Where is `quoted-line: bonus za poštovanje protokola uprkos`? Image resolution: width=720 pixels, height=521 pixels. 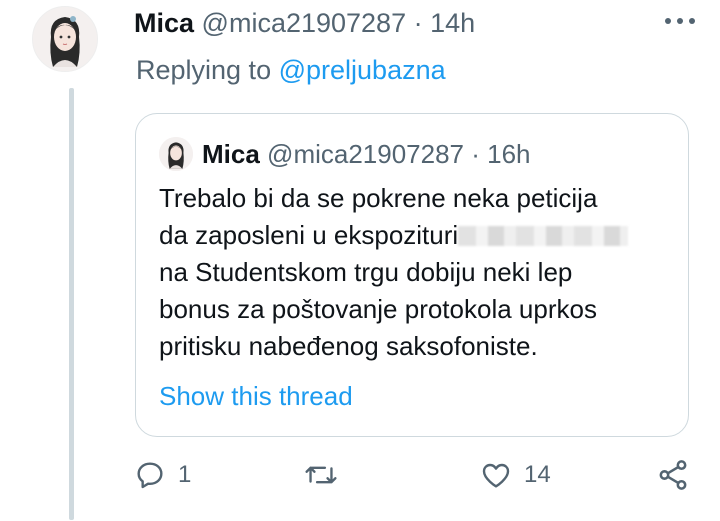
quoted-line: bonus za poštovanje protokola uprkos is located at coordinates (378, 309).